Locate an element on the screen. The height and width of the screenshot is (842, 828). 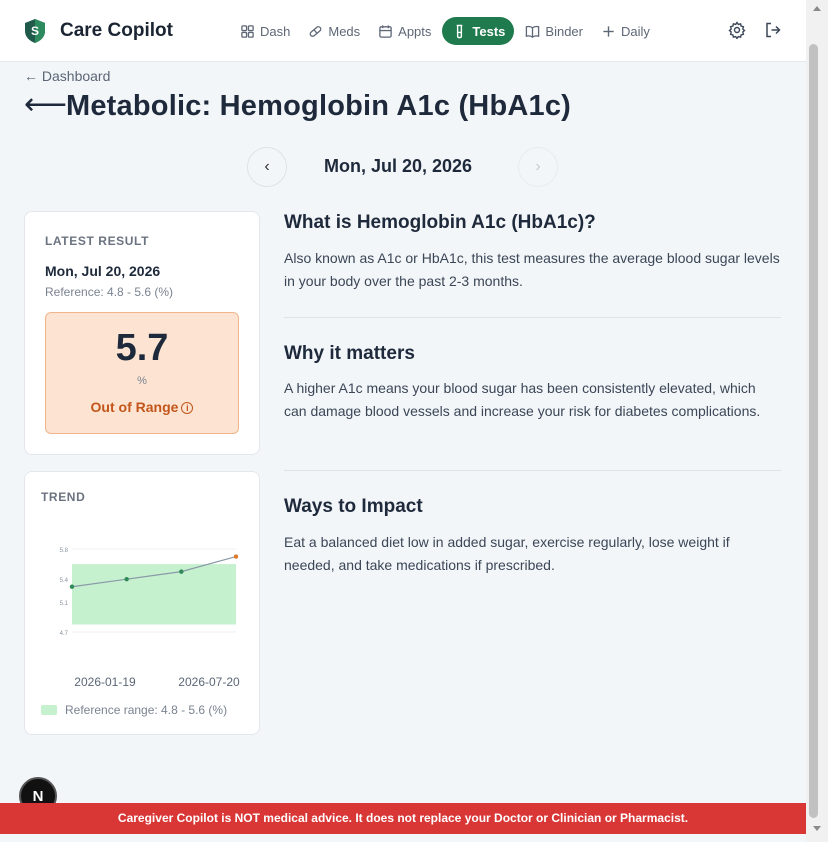
nav-appts: Appts is located at coordinates (404, 31).